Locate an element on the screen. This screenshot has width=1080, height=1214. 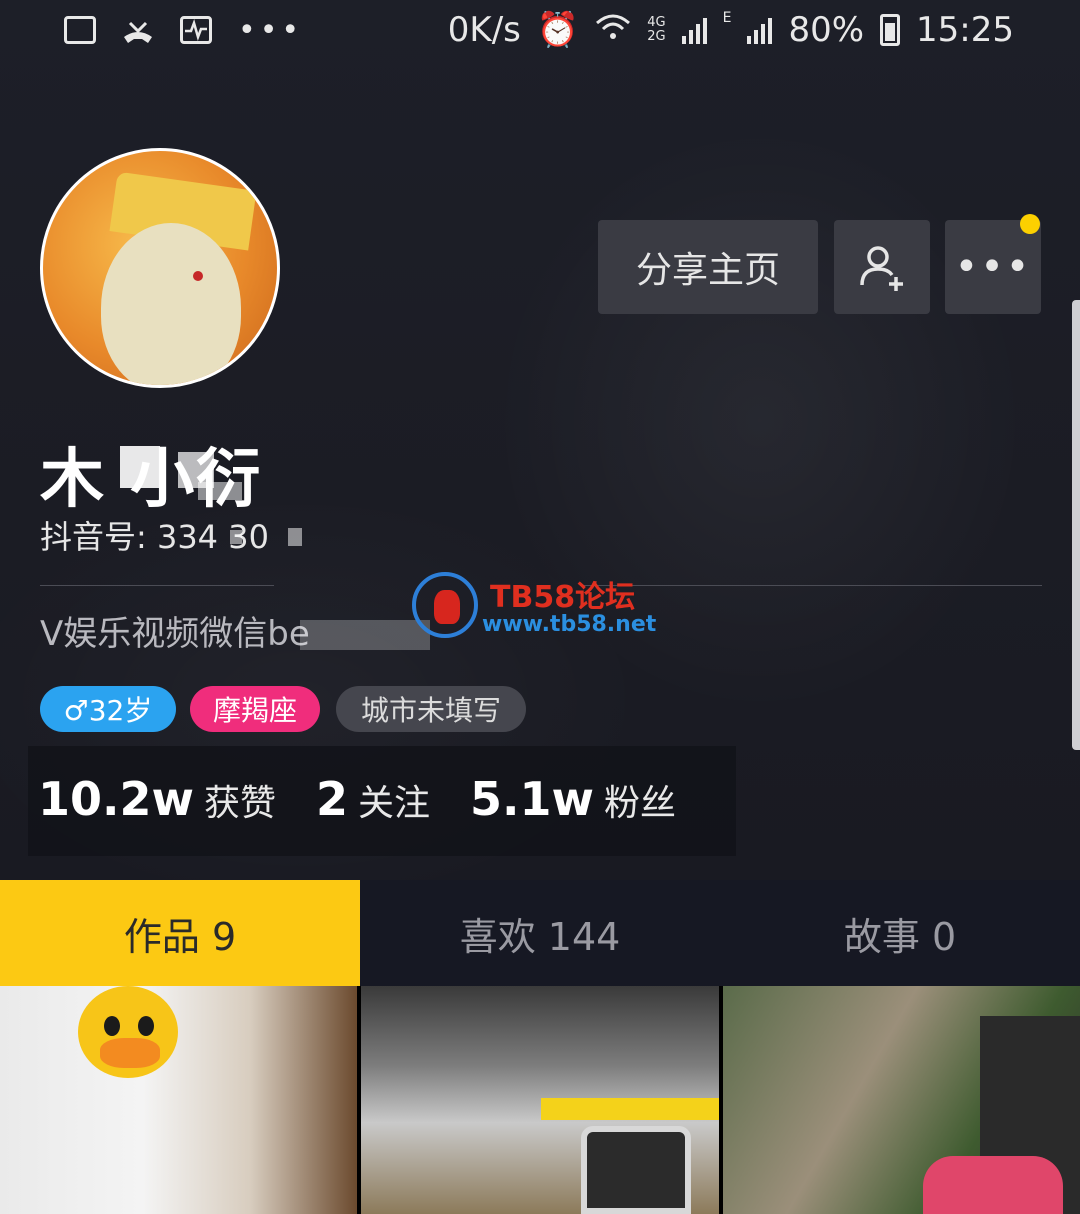
more-options-button: ••• is located at coordinates (993, 267).